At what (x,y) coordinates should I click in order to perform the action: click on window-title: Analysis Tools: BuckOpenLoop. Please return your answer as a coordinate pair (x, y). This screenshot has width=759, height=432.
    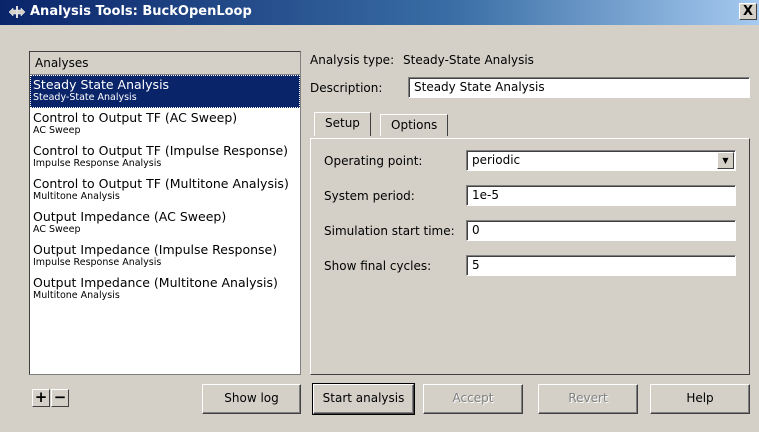
    Looking at the image, I should click on (141, 11).